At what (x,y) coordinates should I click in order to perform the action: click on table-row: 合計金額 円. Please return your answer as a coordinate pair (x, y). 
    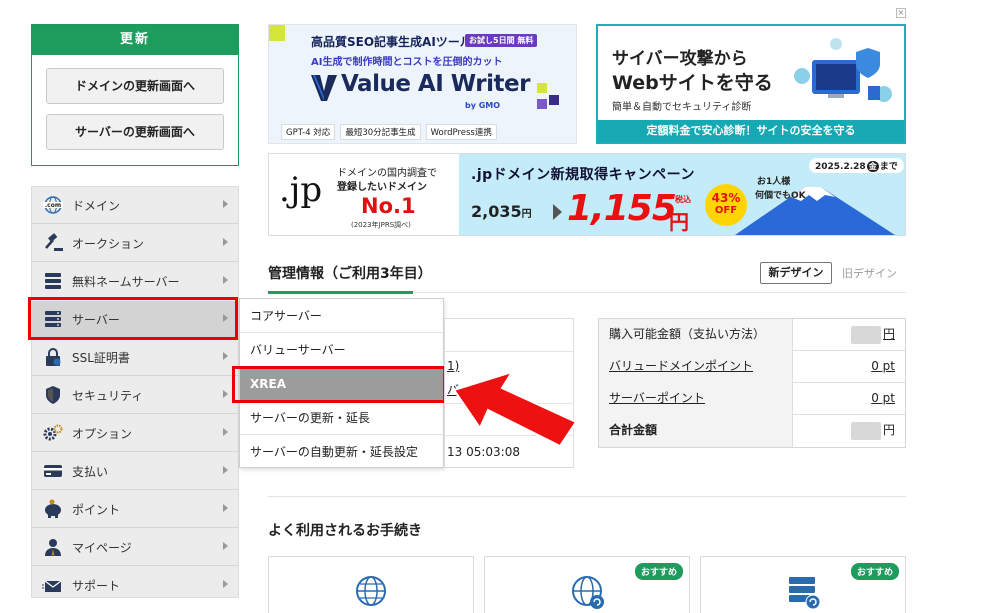
    Looking at the image, I should click on (752, 431).